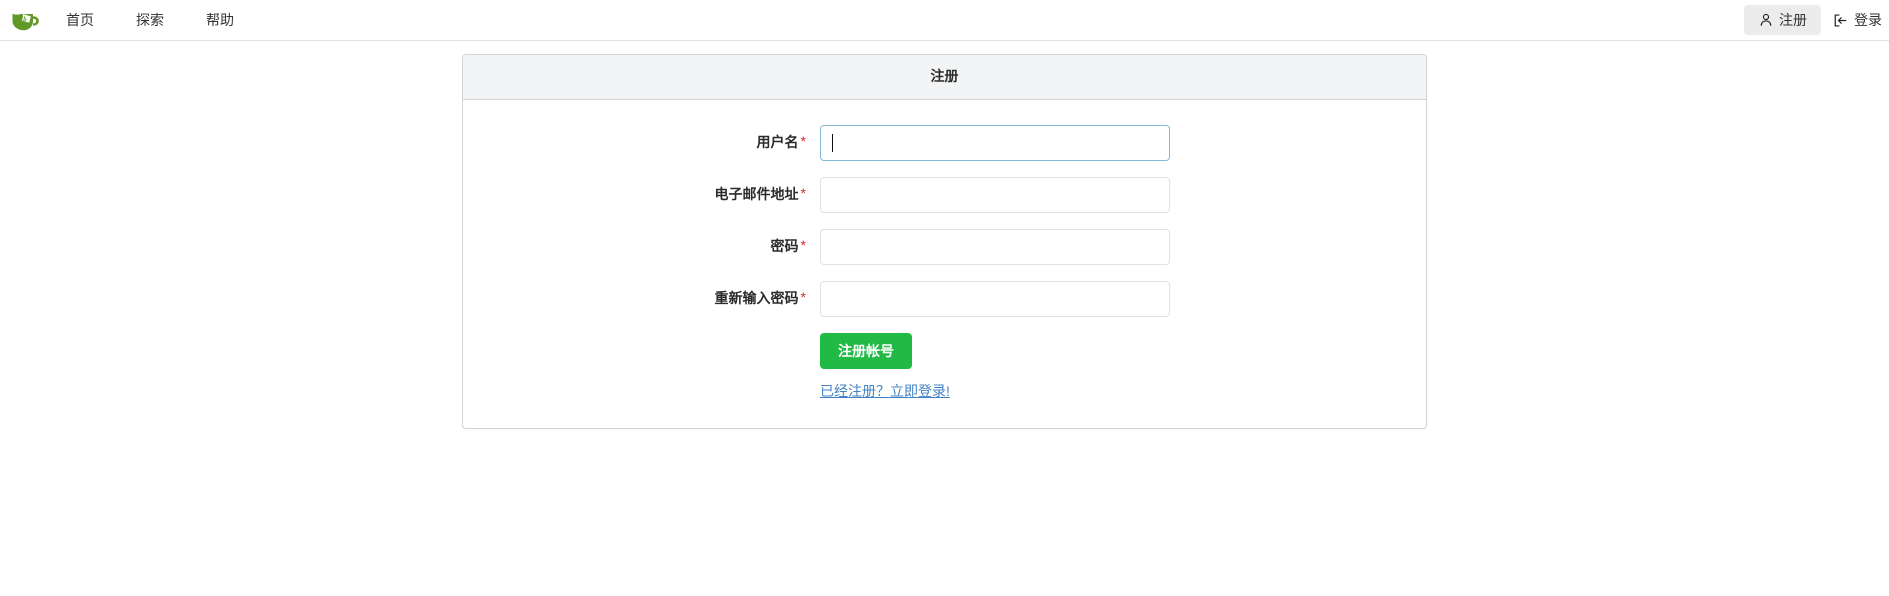 The image size is (1889, 596). What do you see at coordinates (944, 20) in the screenshot?
I see `top-navbar: b 首页 探索 帮助 注册 登录` at bounding box center [944, 20].